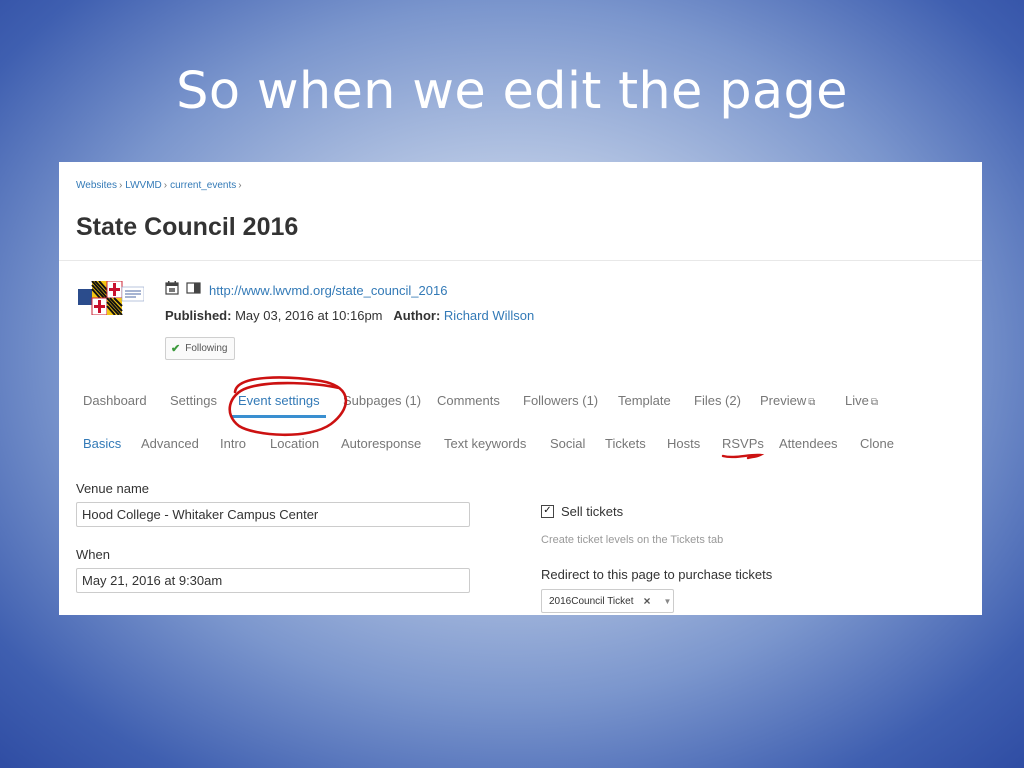 The image size is (1024, 768). I want to click on sell-tickets-help: Create ticket levels on the Tickets tab, so click(632, 540).